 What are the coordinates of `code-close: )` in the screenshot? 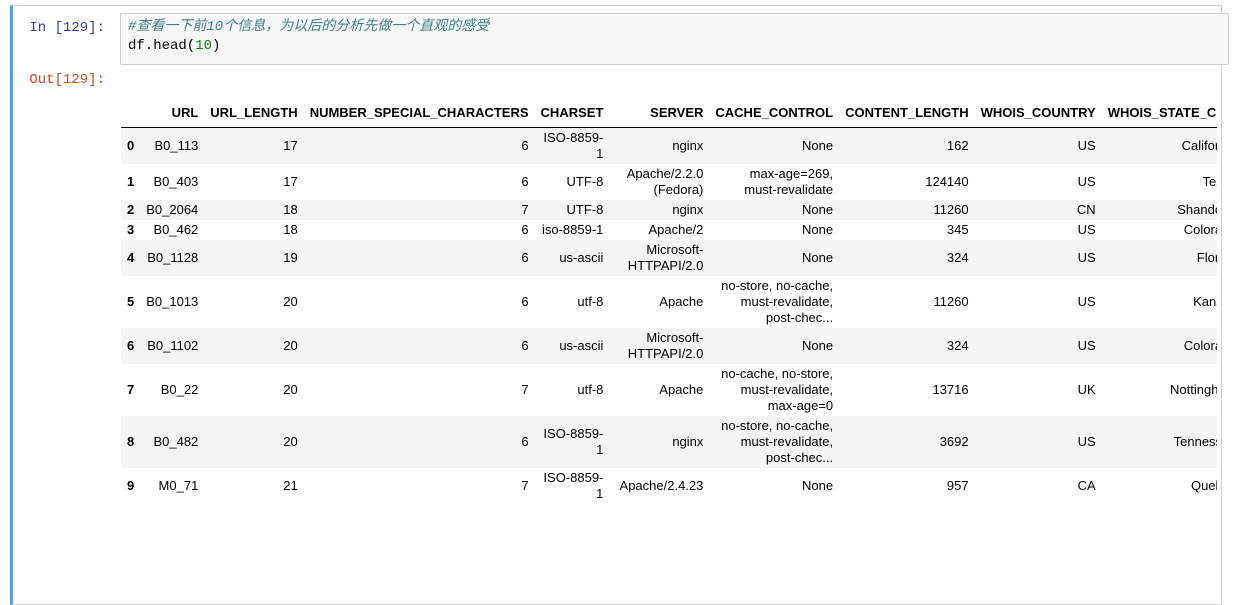 It's located at (216, 46).